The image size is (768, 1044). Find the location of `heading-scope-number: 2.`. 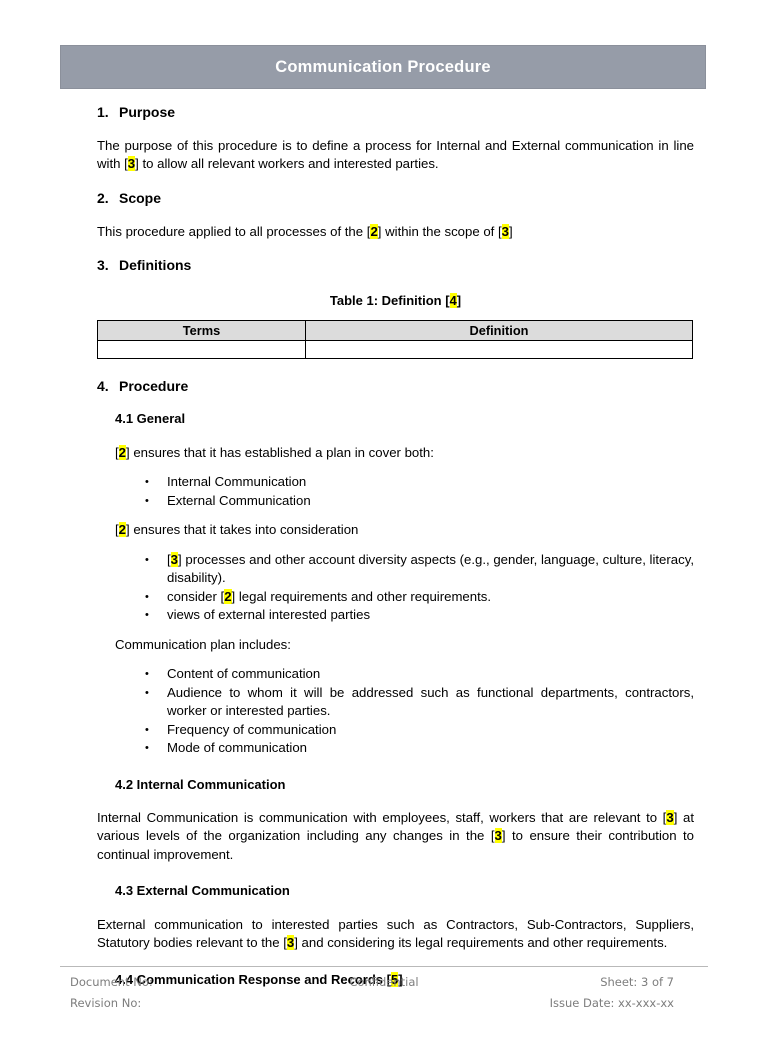

heading-scope-number: 2. is located at coordinates (103, 197).